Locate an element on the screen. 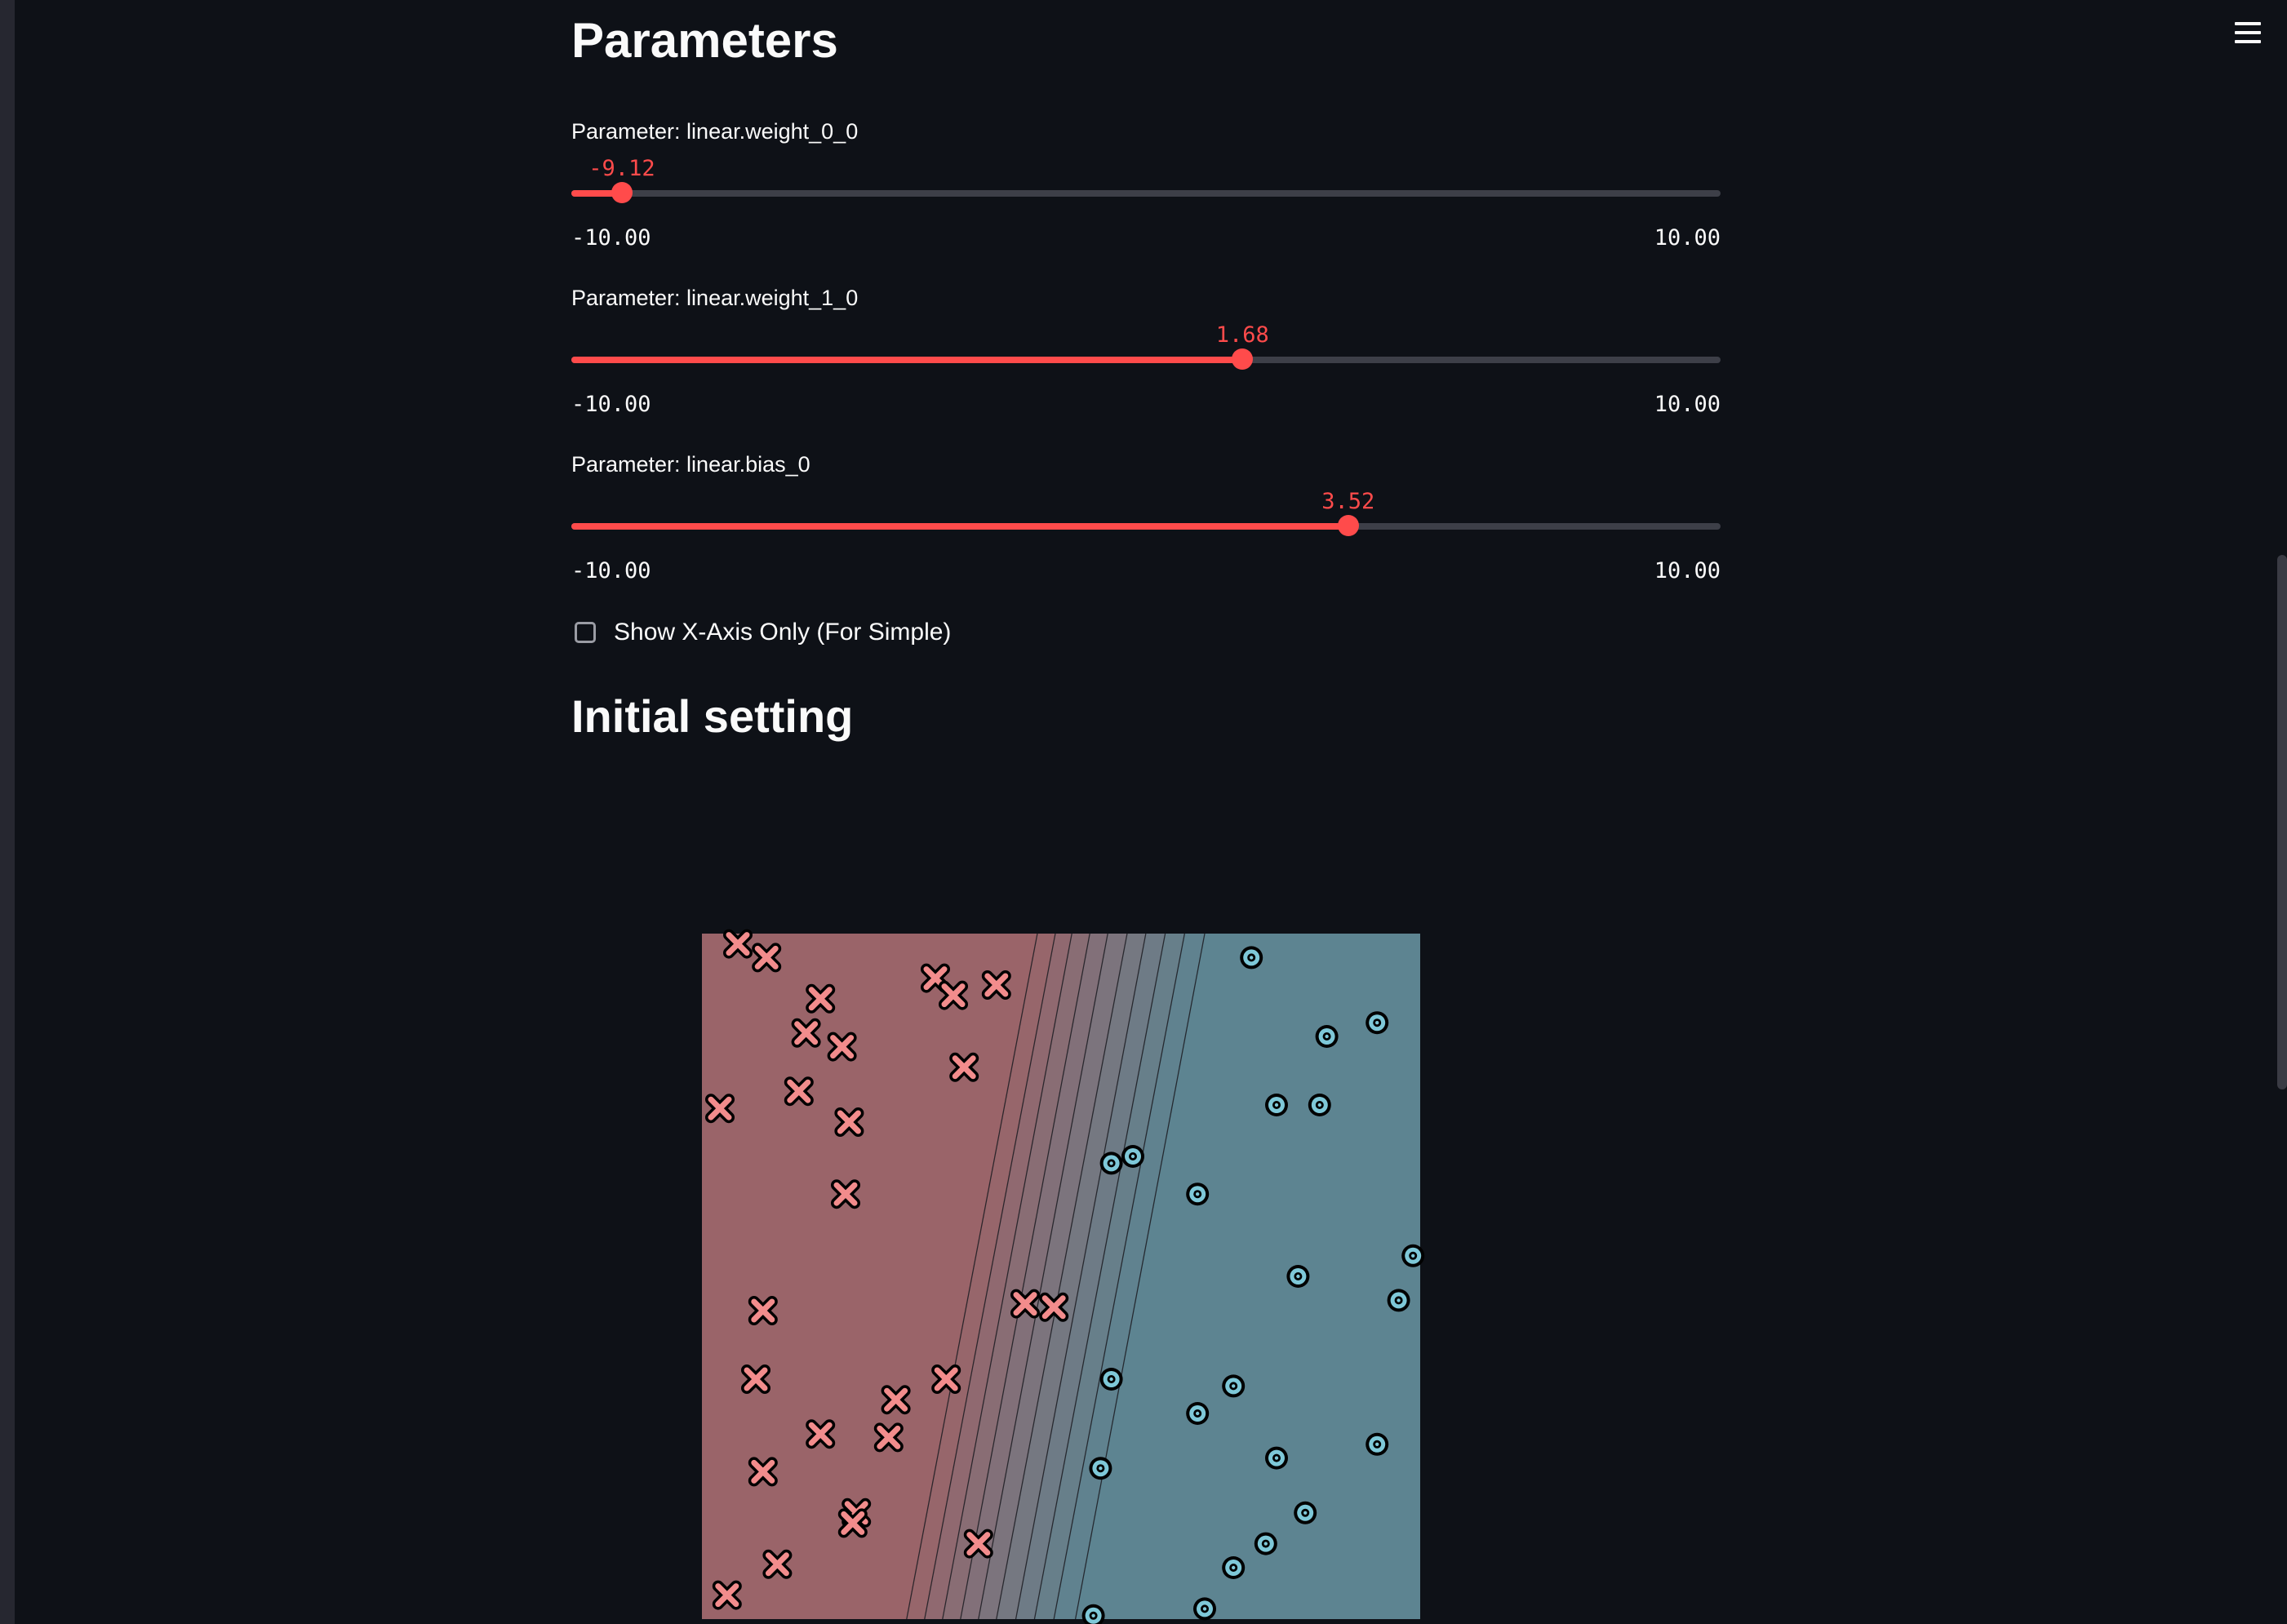 This screenshot has width=2287, height=1624. checkbox-box is located at coordinates (585, 632).